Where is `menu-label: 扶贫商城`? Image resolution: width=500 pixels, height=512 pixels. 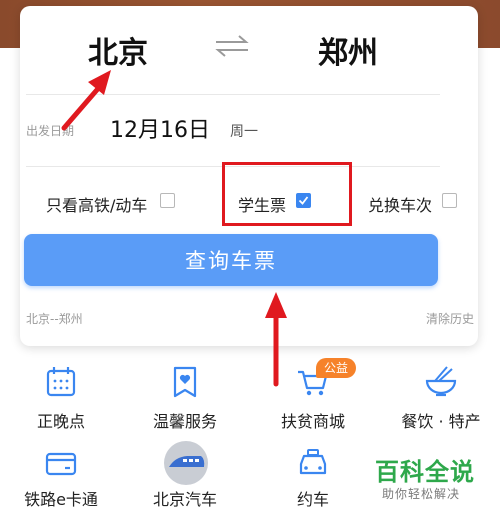 menu-label: 扶贫商城 is located at coordinates (312, 421).